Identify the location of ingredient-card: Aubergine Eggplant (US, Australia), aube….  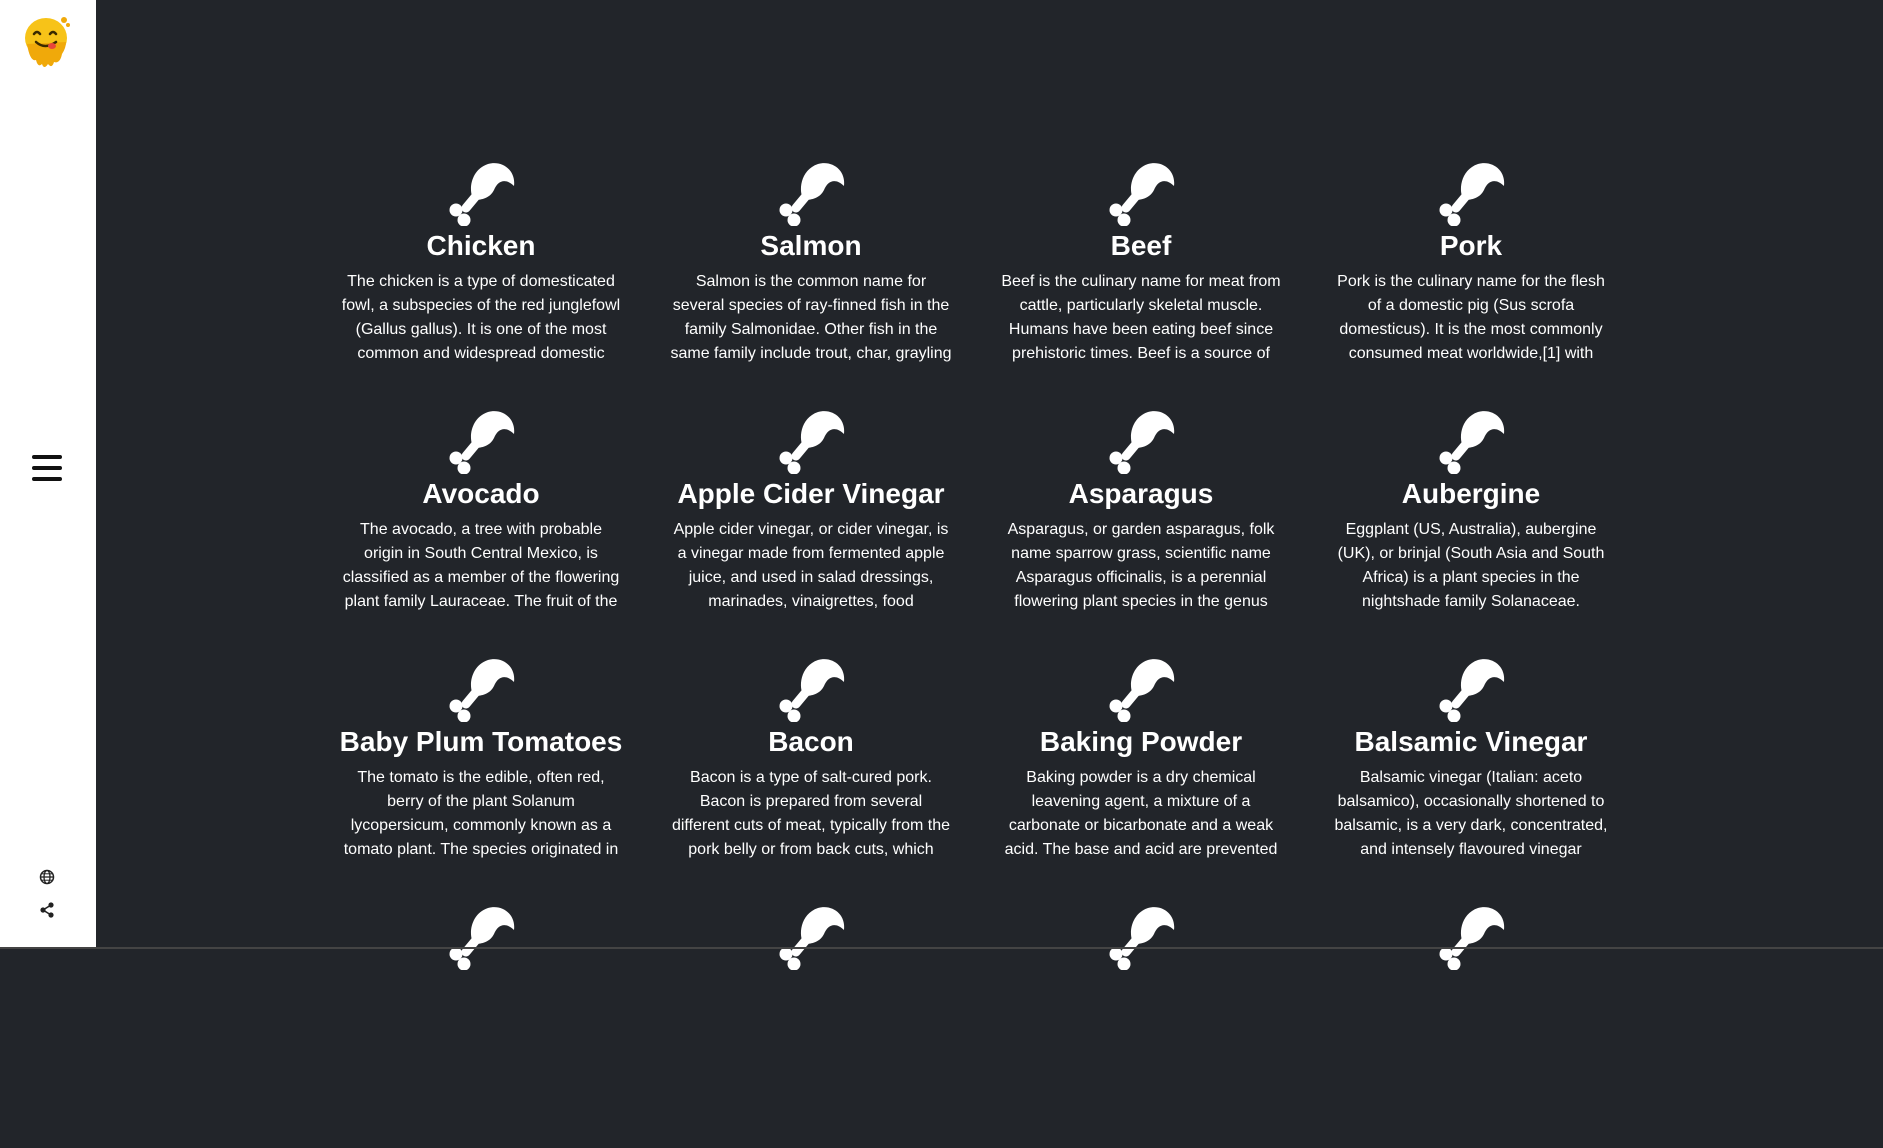
(1471, 528).